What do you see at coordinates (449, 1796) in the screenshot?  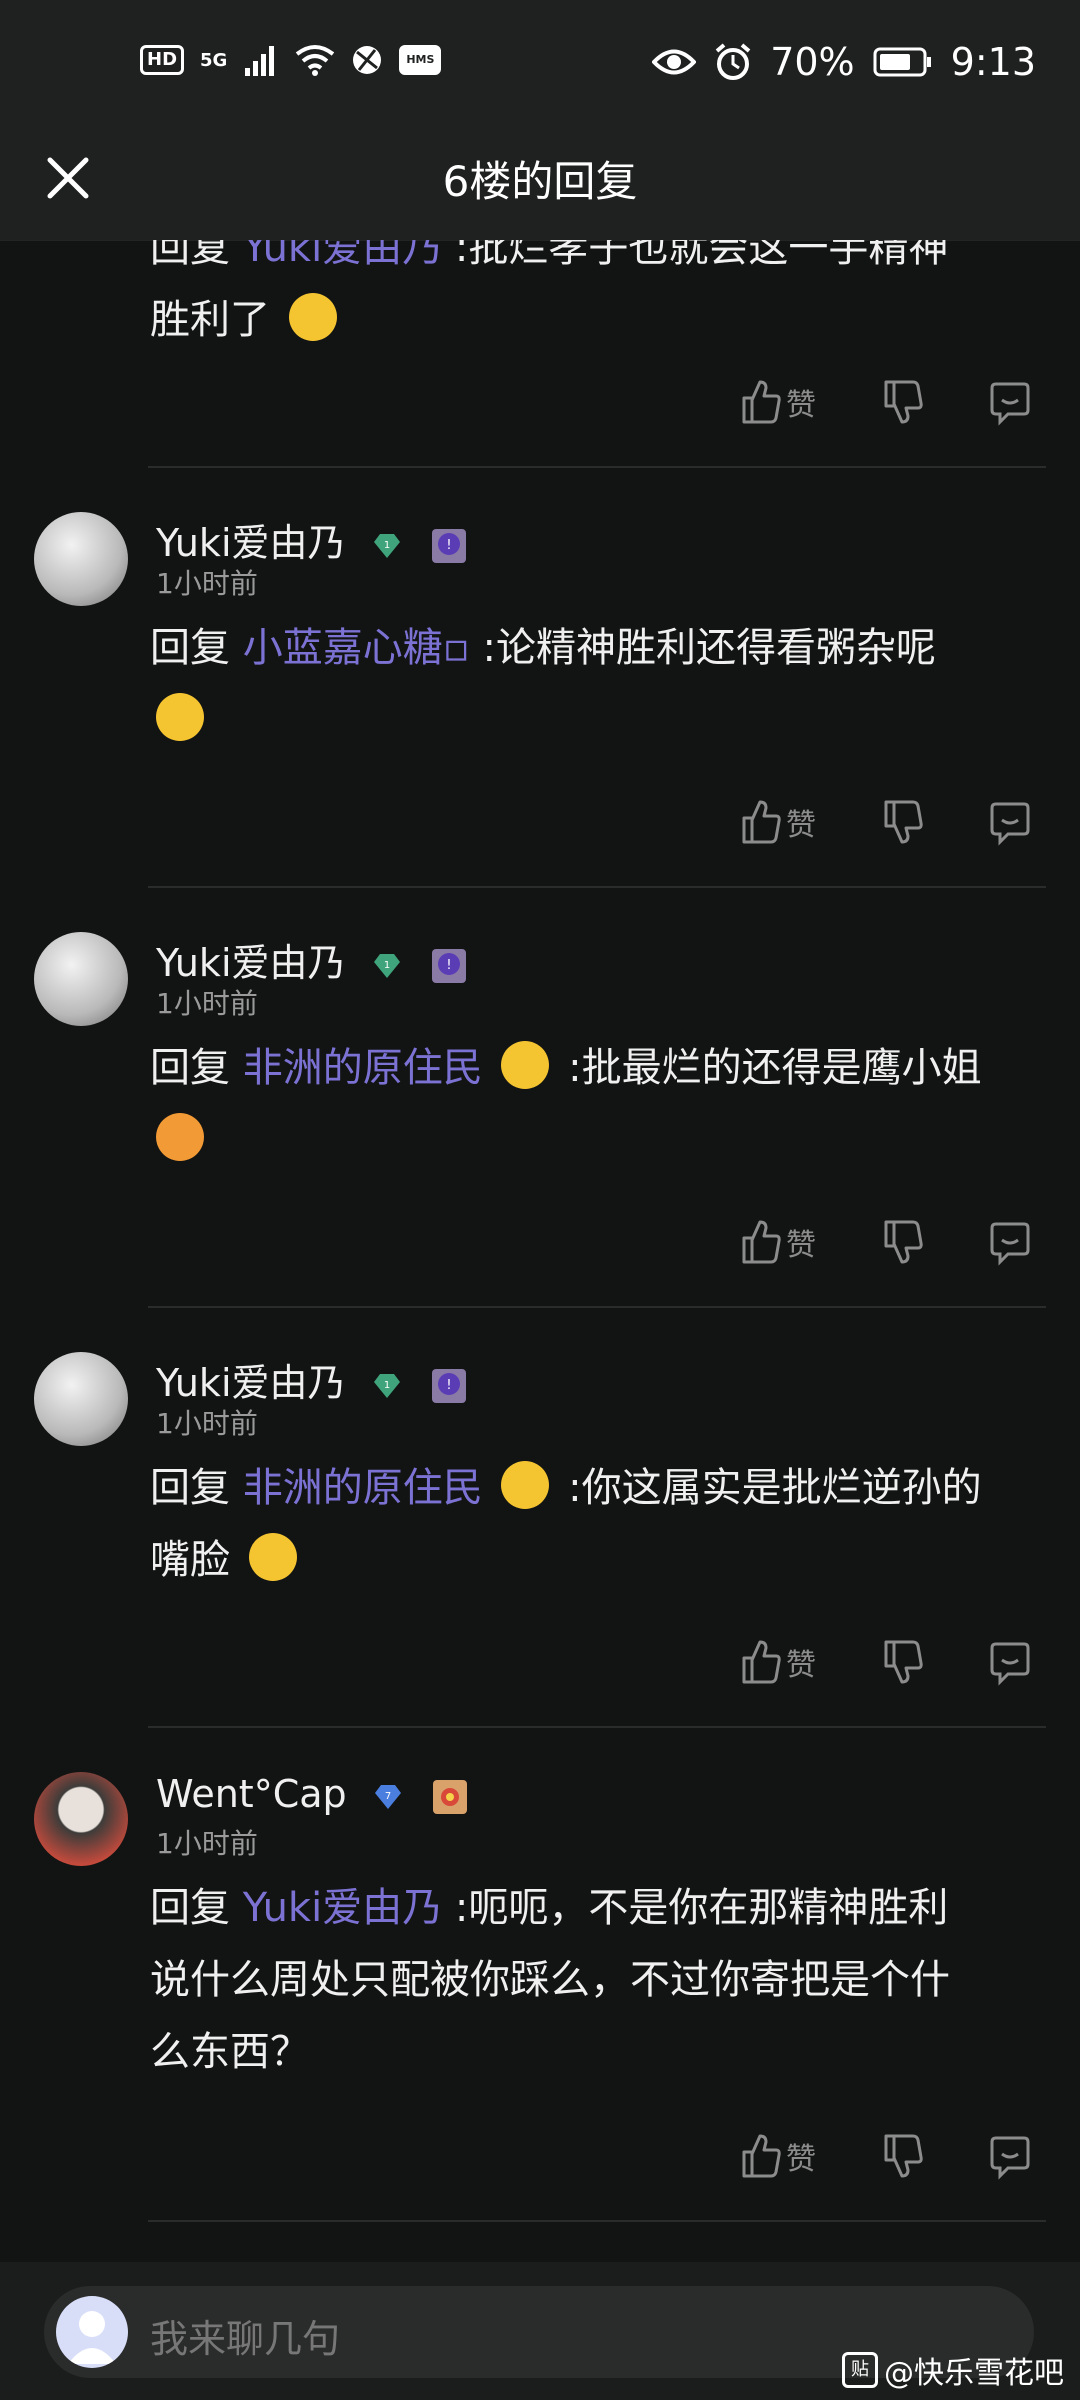 I see `level-badge-icon` at bounding box center [449, 1796].